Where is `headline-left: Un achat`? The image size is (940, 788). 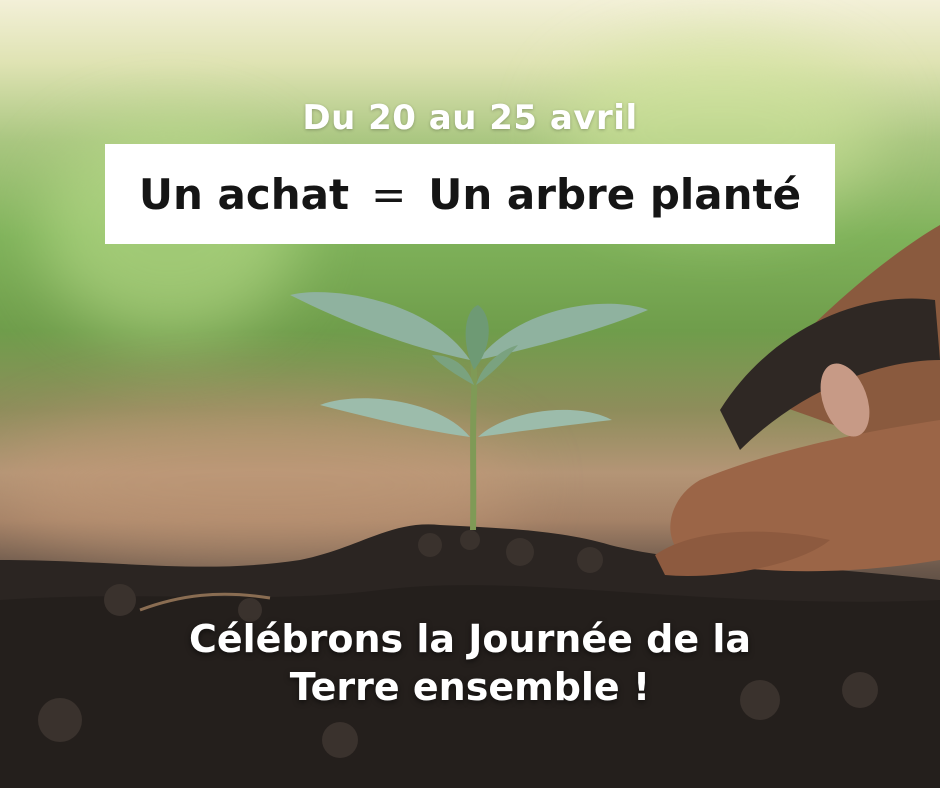
headline-left: Un achat is located at coordinates (244, 194).